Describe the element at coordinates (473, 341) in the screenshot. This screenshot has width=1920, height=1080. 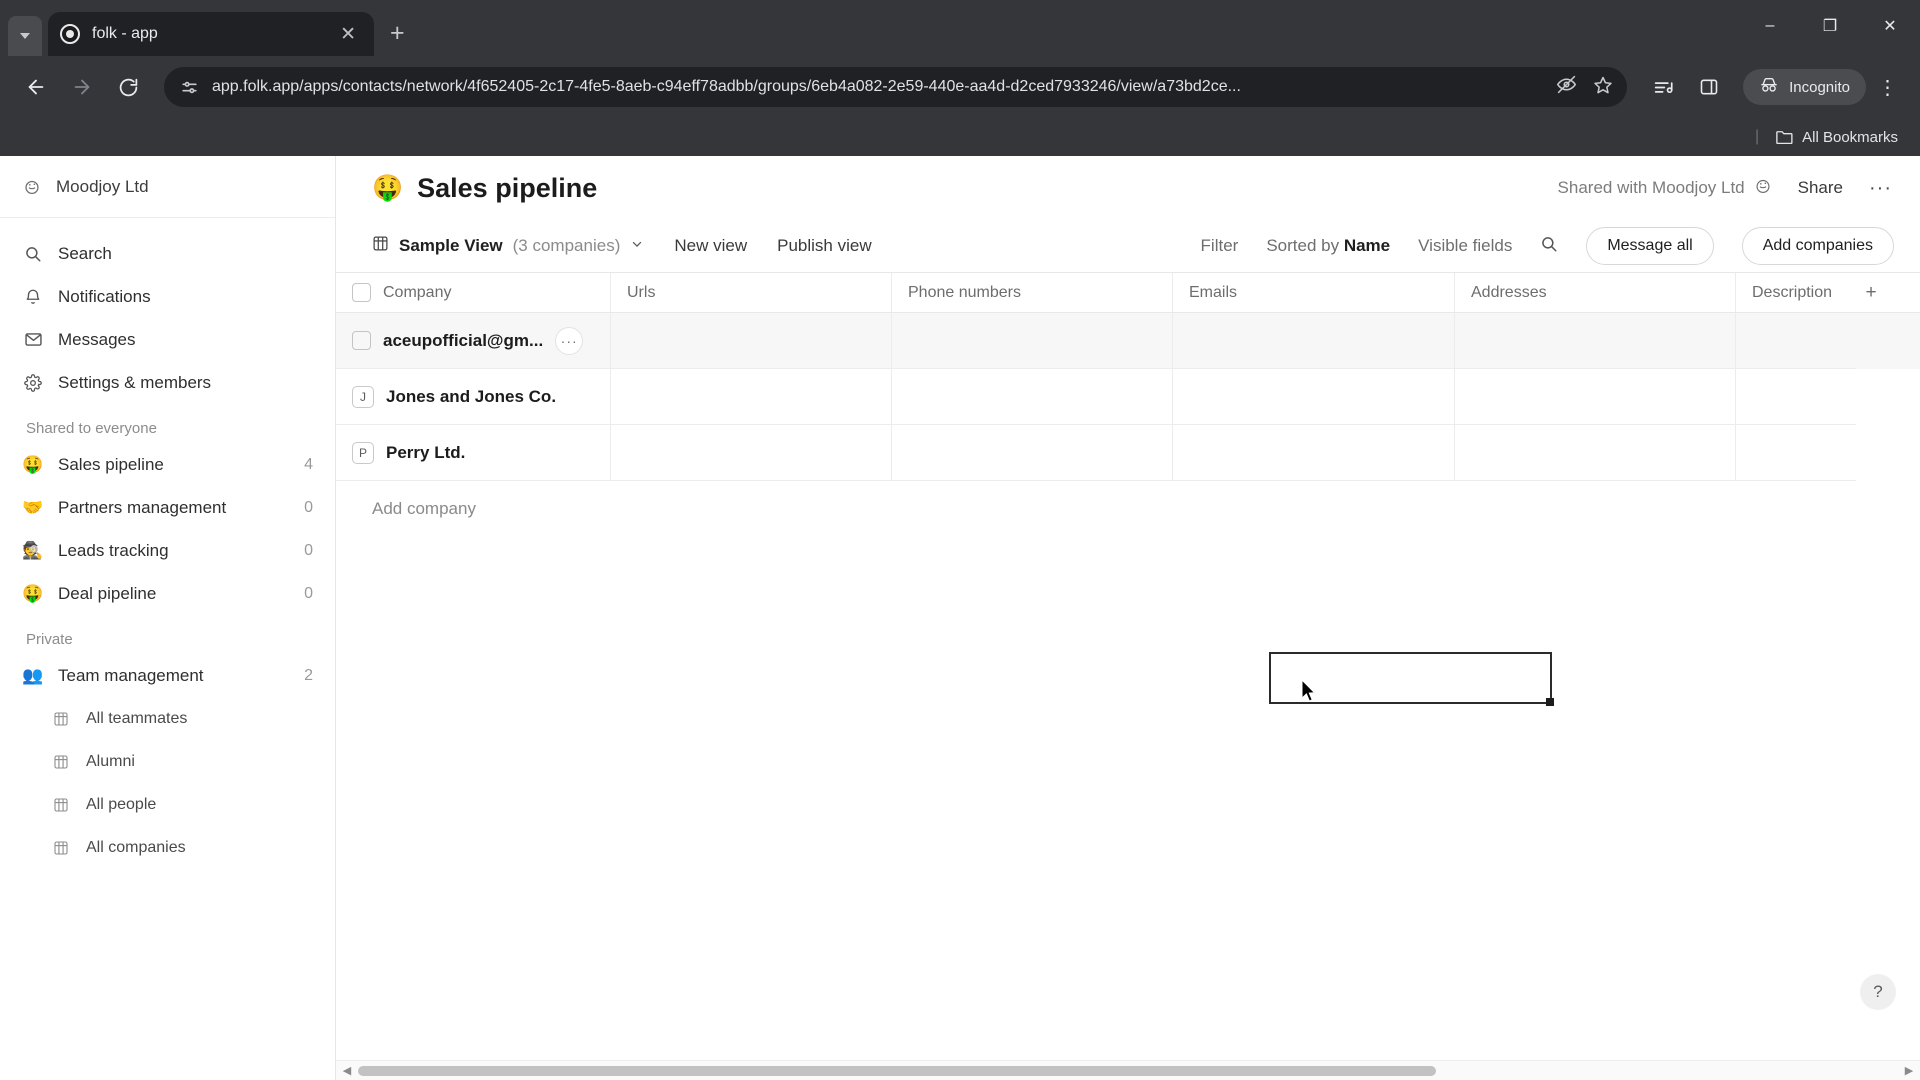
I see `cell-company: aceupofficial@gm... ···` at that location.